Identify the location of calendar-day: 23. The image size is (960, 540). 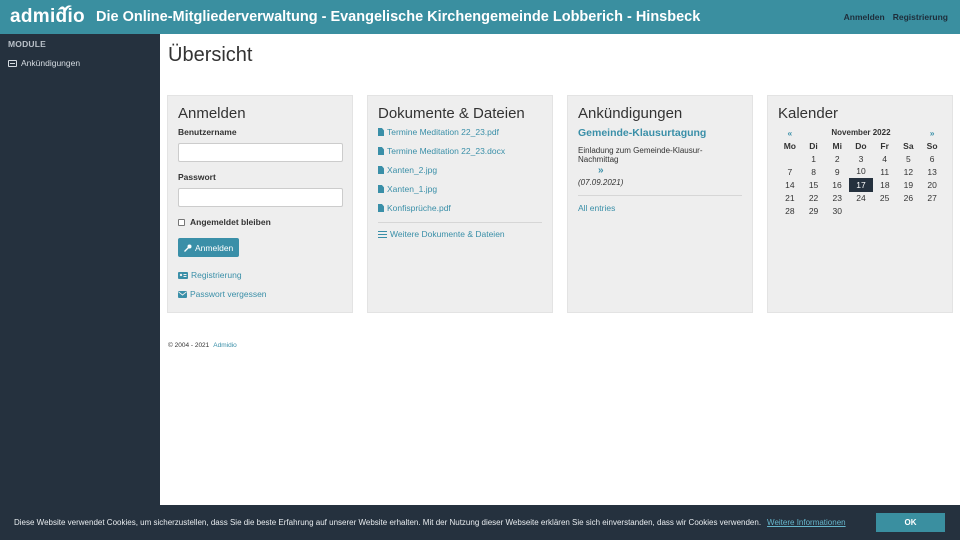
(837, 197).